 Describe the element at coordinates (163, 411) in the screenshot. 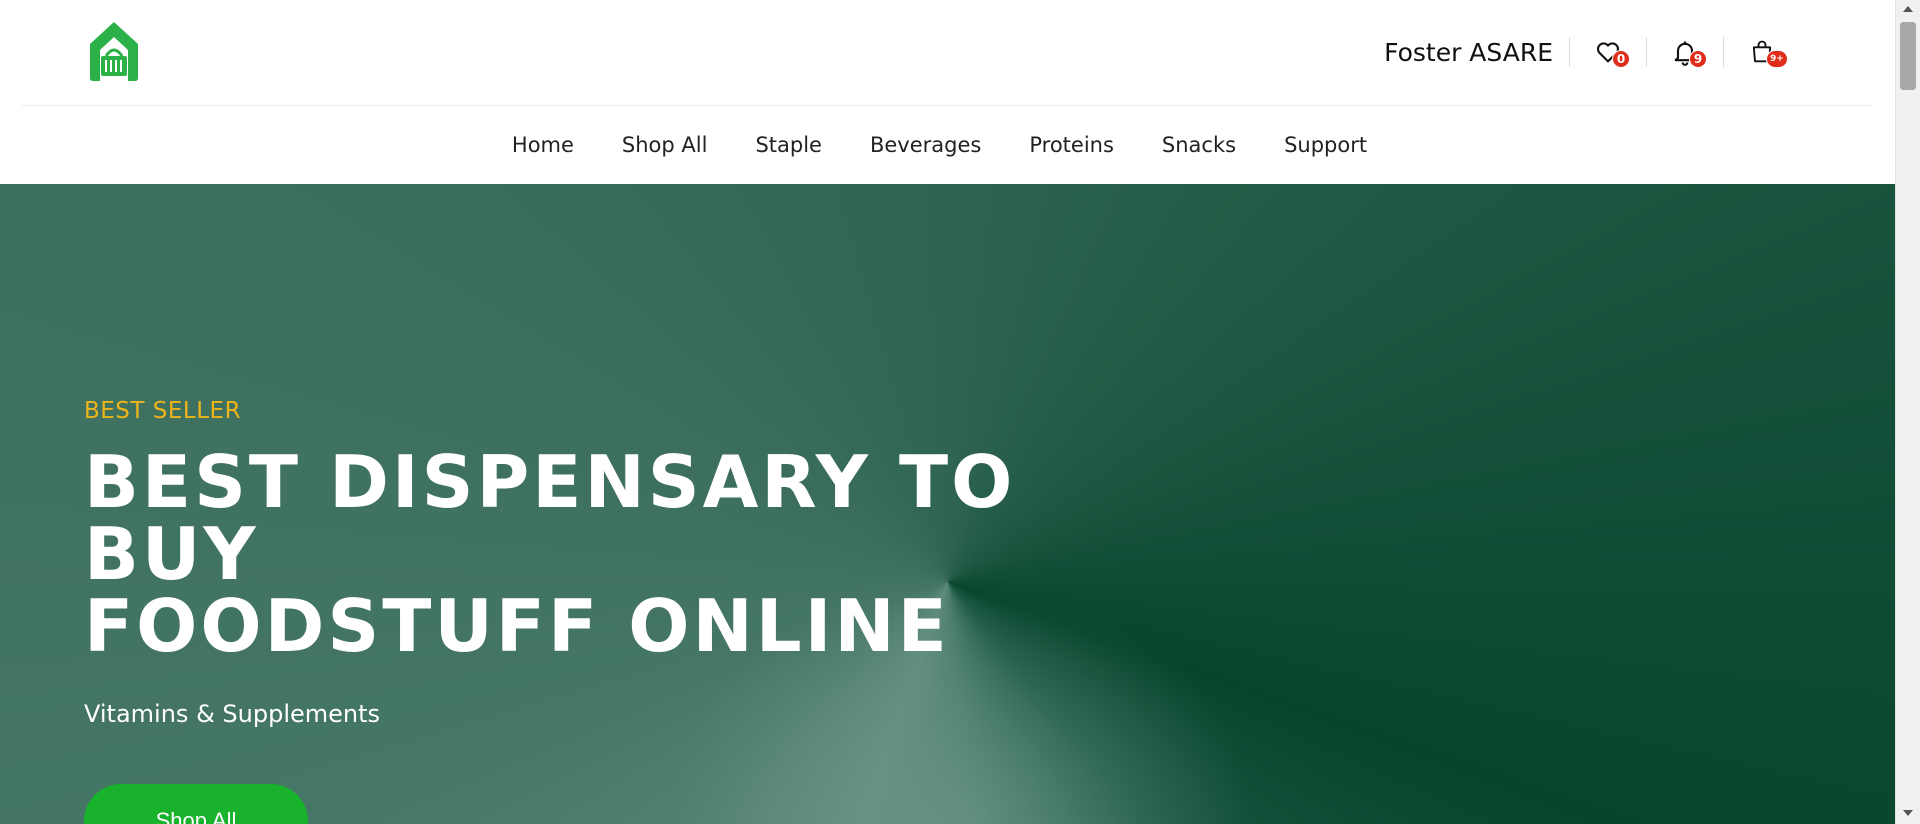

I see `hero-tag: BEST SELLER` at that location.